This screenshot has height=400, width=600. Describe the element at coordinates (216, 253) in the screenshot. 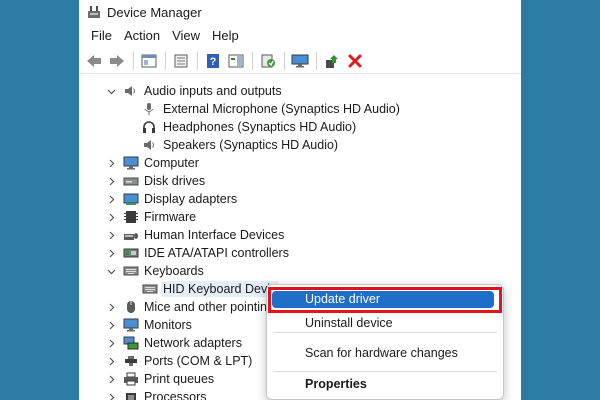

I see `tree-item-label: IDE ATA/ATAPI controllers` at that location.